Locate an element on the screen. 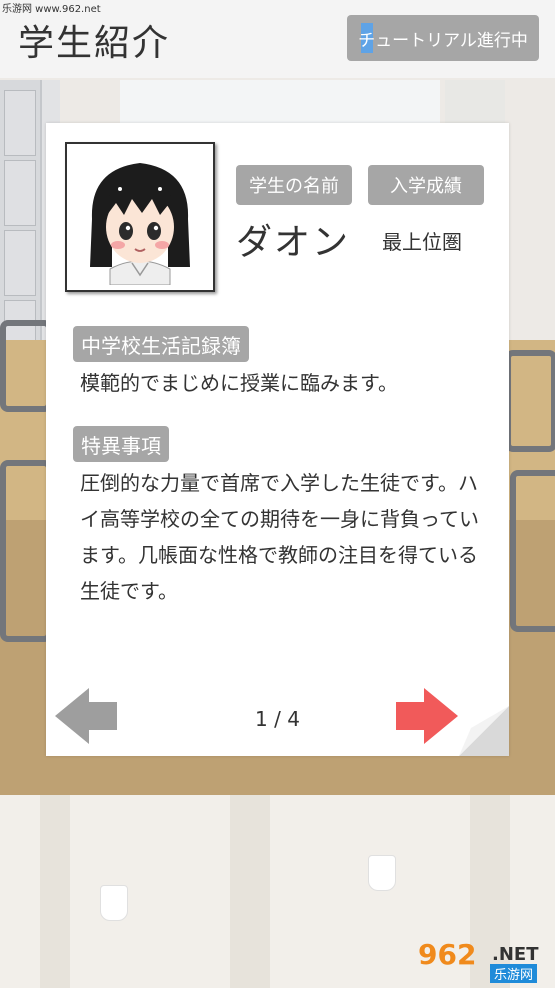 This screenshot has height=988, width=555. tutorial-button-label: チュートリアル進行中 is located at coordinates (443, 40).